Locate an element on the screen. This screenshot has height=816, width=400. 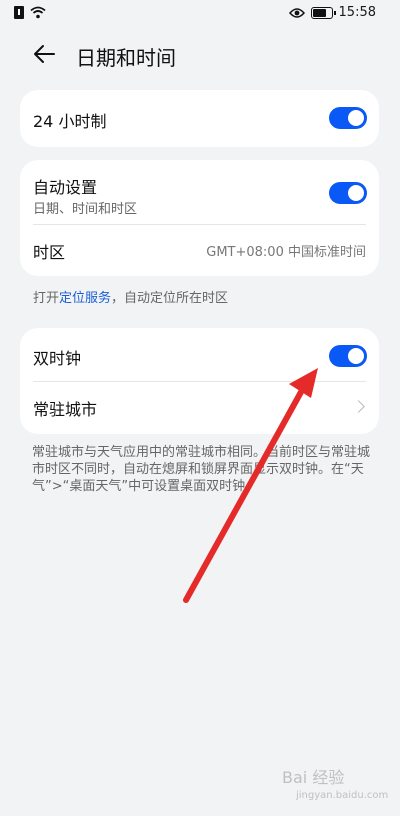
row-timezone: 时区 GMT+08:00 中国标准时间 is located at coordinates (199, 250).